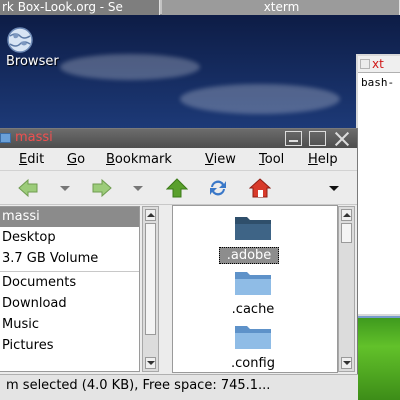 The image size is (400, 400). What do you see at coordinates (253, 363) in the screenshot?
I see `file-name: .config` at bounding box center [253, 363].